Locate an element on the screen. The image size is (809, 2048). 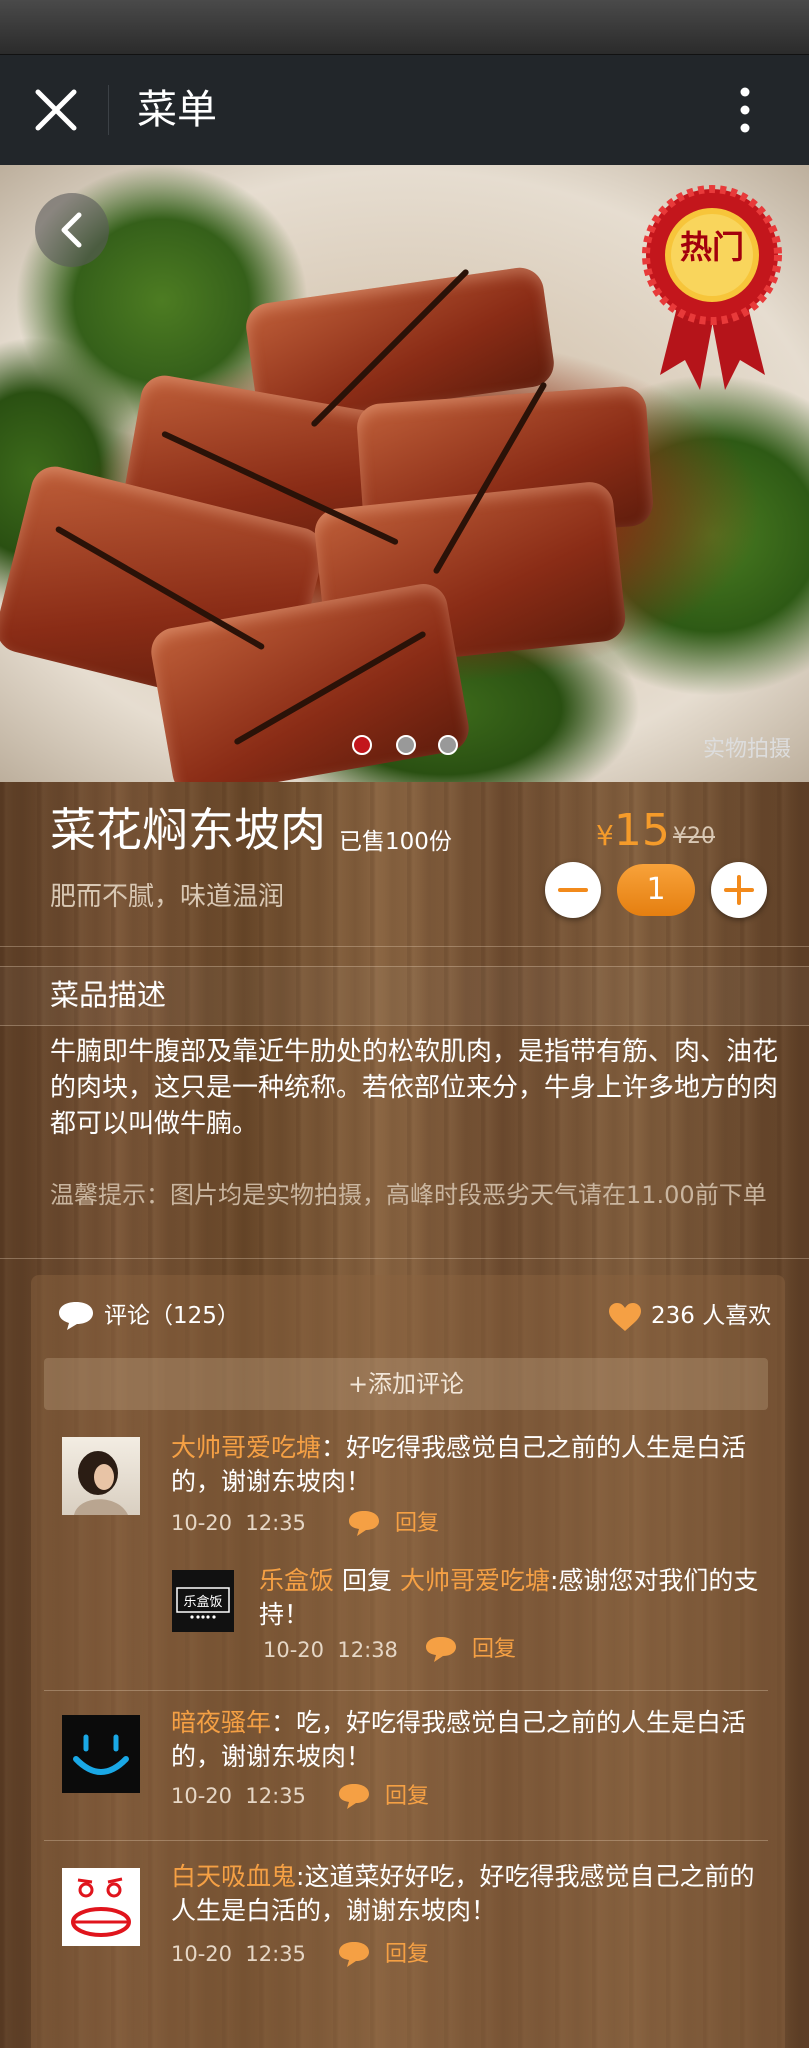
decrease-quantity-button is located at coordinates (573, 890).